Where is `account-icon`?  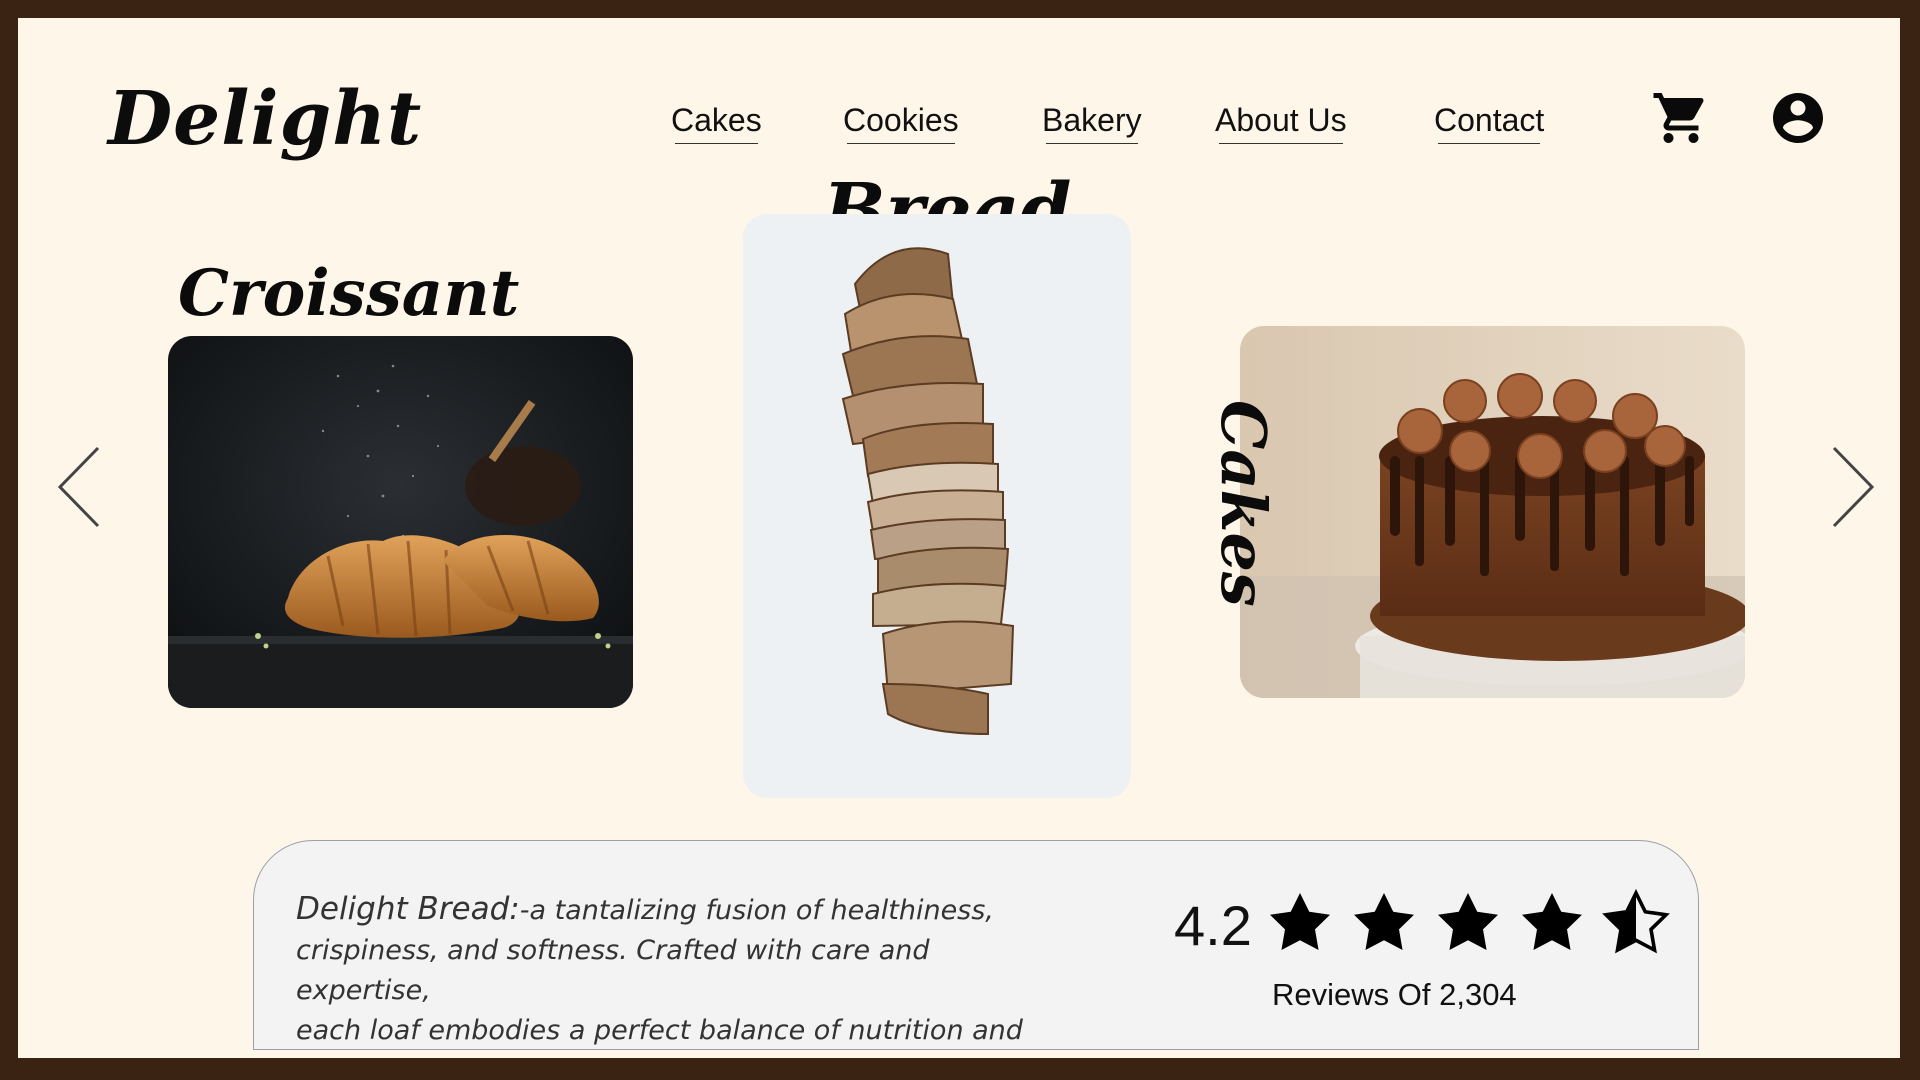 account-icon is located at coordinates (1798, 118).